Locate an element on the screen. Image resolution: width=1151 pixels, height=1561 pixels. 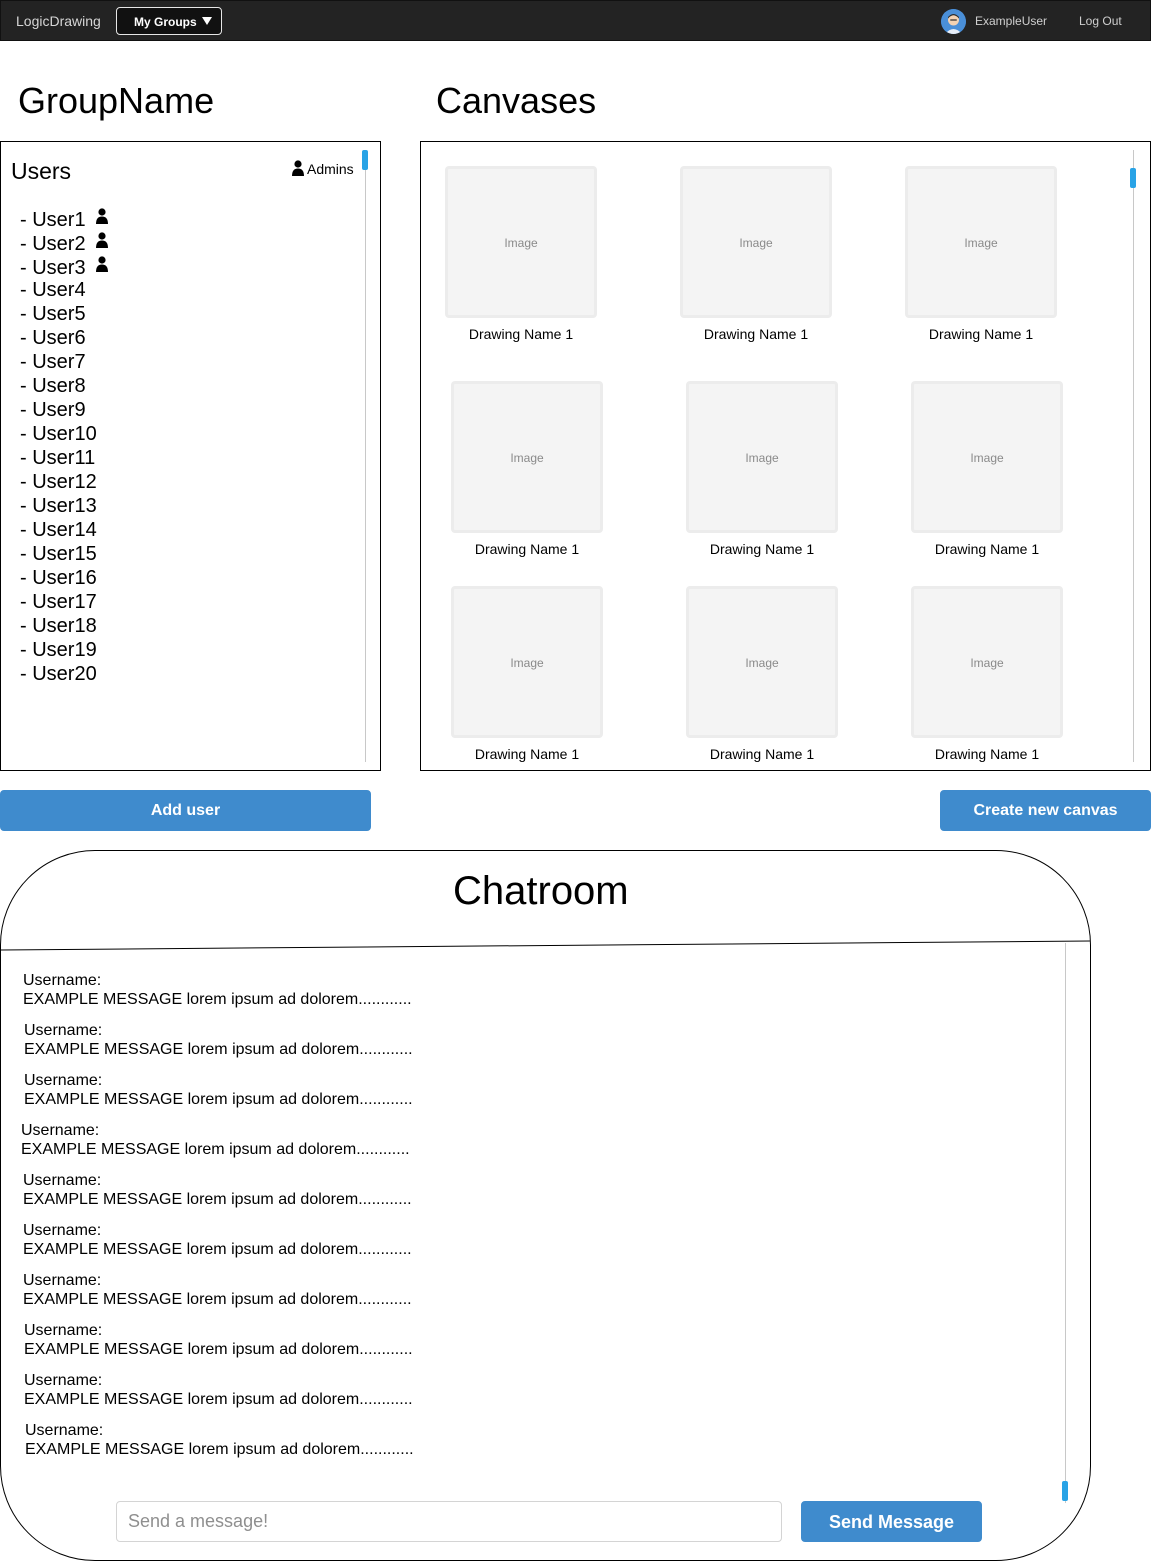
user-name: - User3 is located at coordinates (53, 268).